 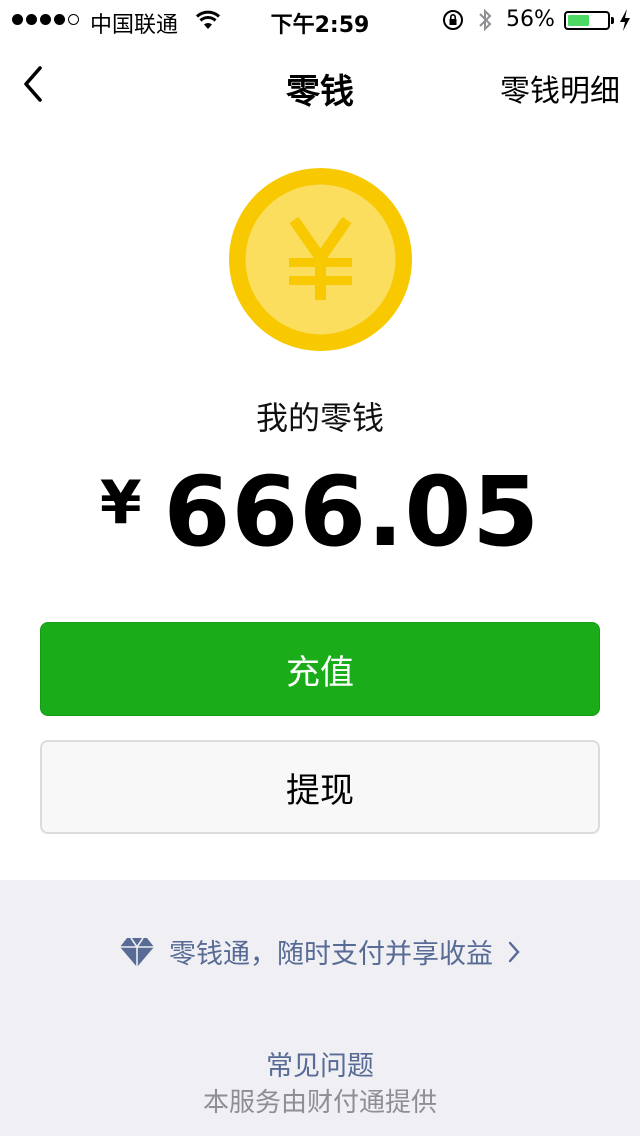 What do you see at coordinates (320, 787) in the screenshot?
I see `withdraw-button: 提现` at bounding box center [320, 787].